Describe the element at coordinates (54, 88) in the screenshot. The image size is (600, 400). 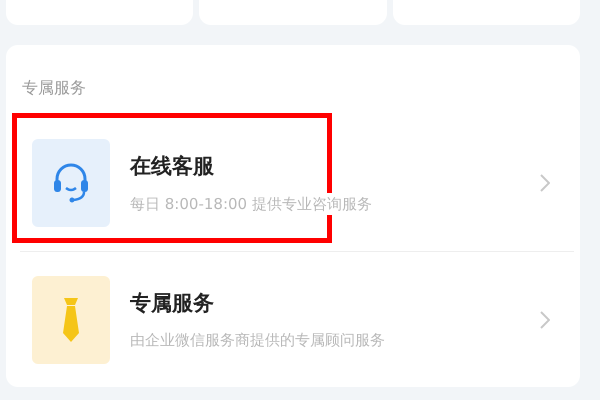
I see `section-title: 专属服务` at that location.